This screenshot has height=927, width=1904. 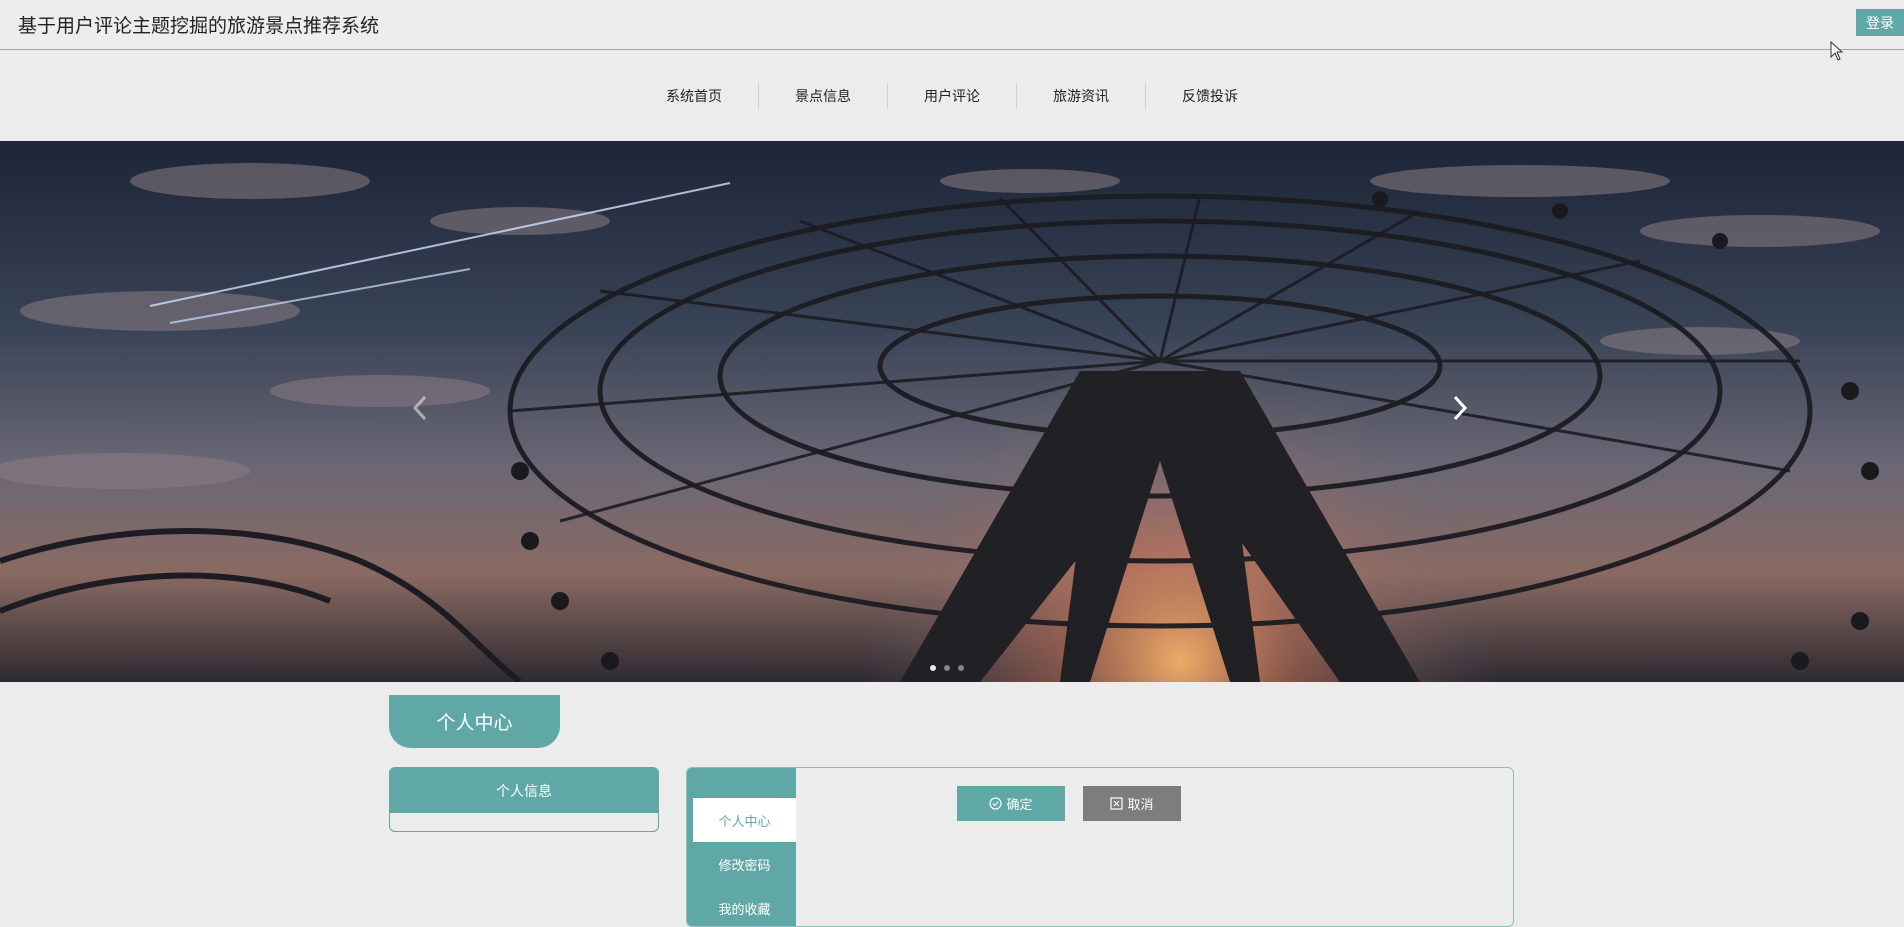 I want to click on personal-info-panel: 个人信息, so click(x=524, y=799).